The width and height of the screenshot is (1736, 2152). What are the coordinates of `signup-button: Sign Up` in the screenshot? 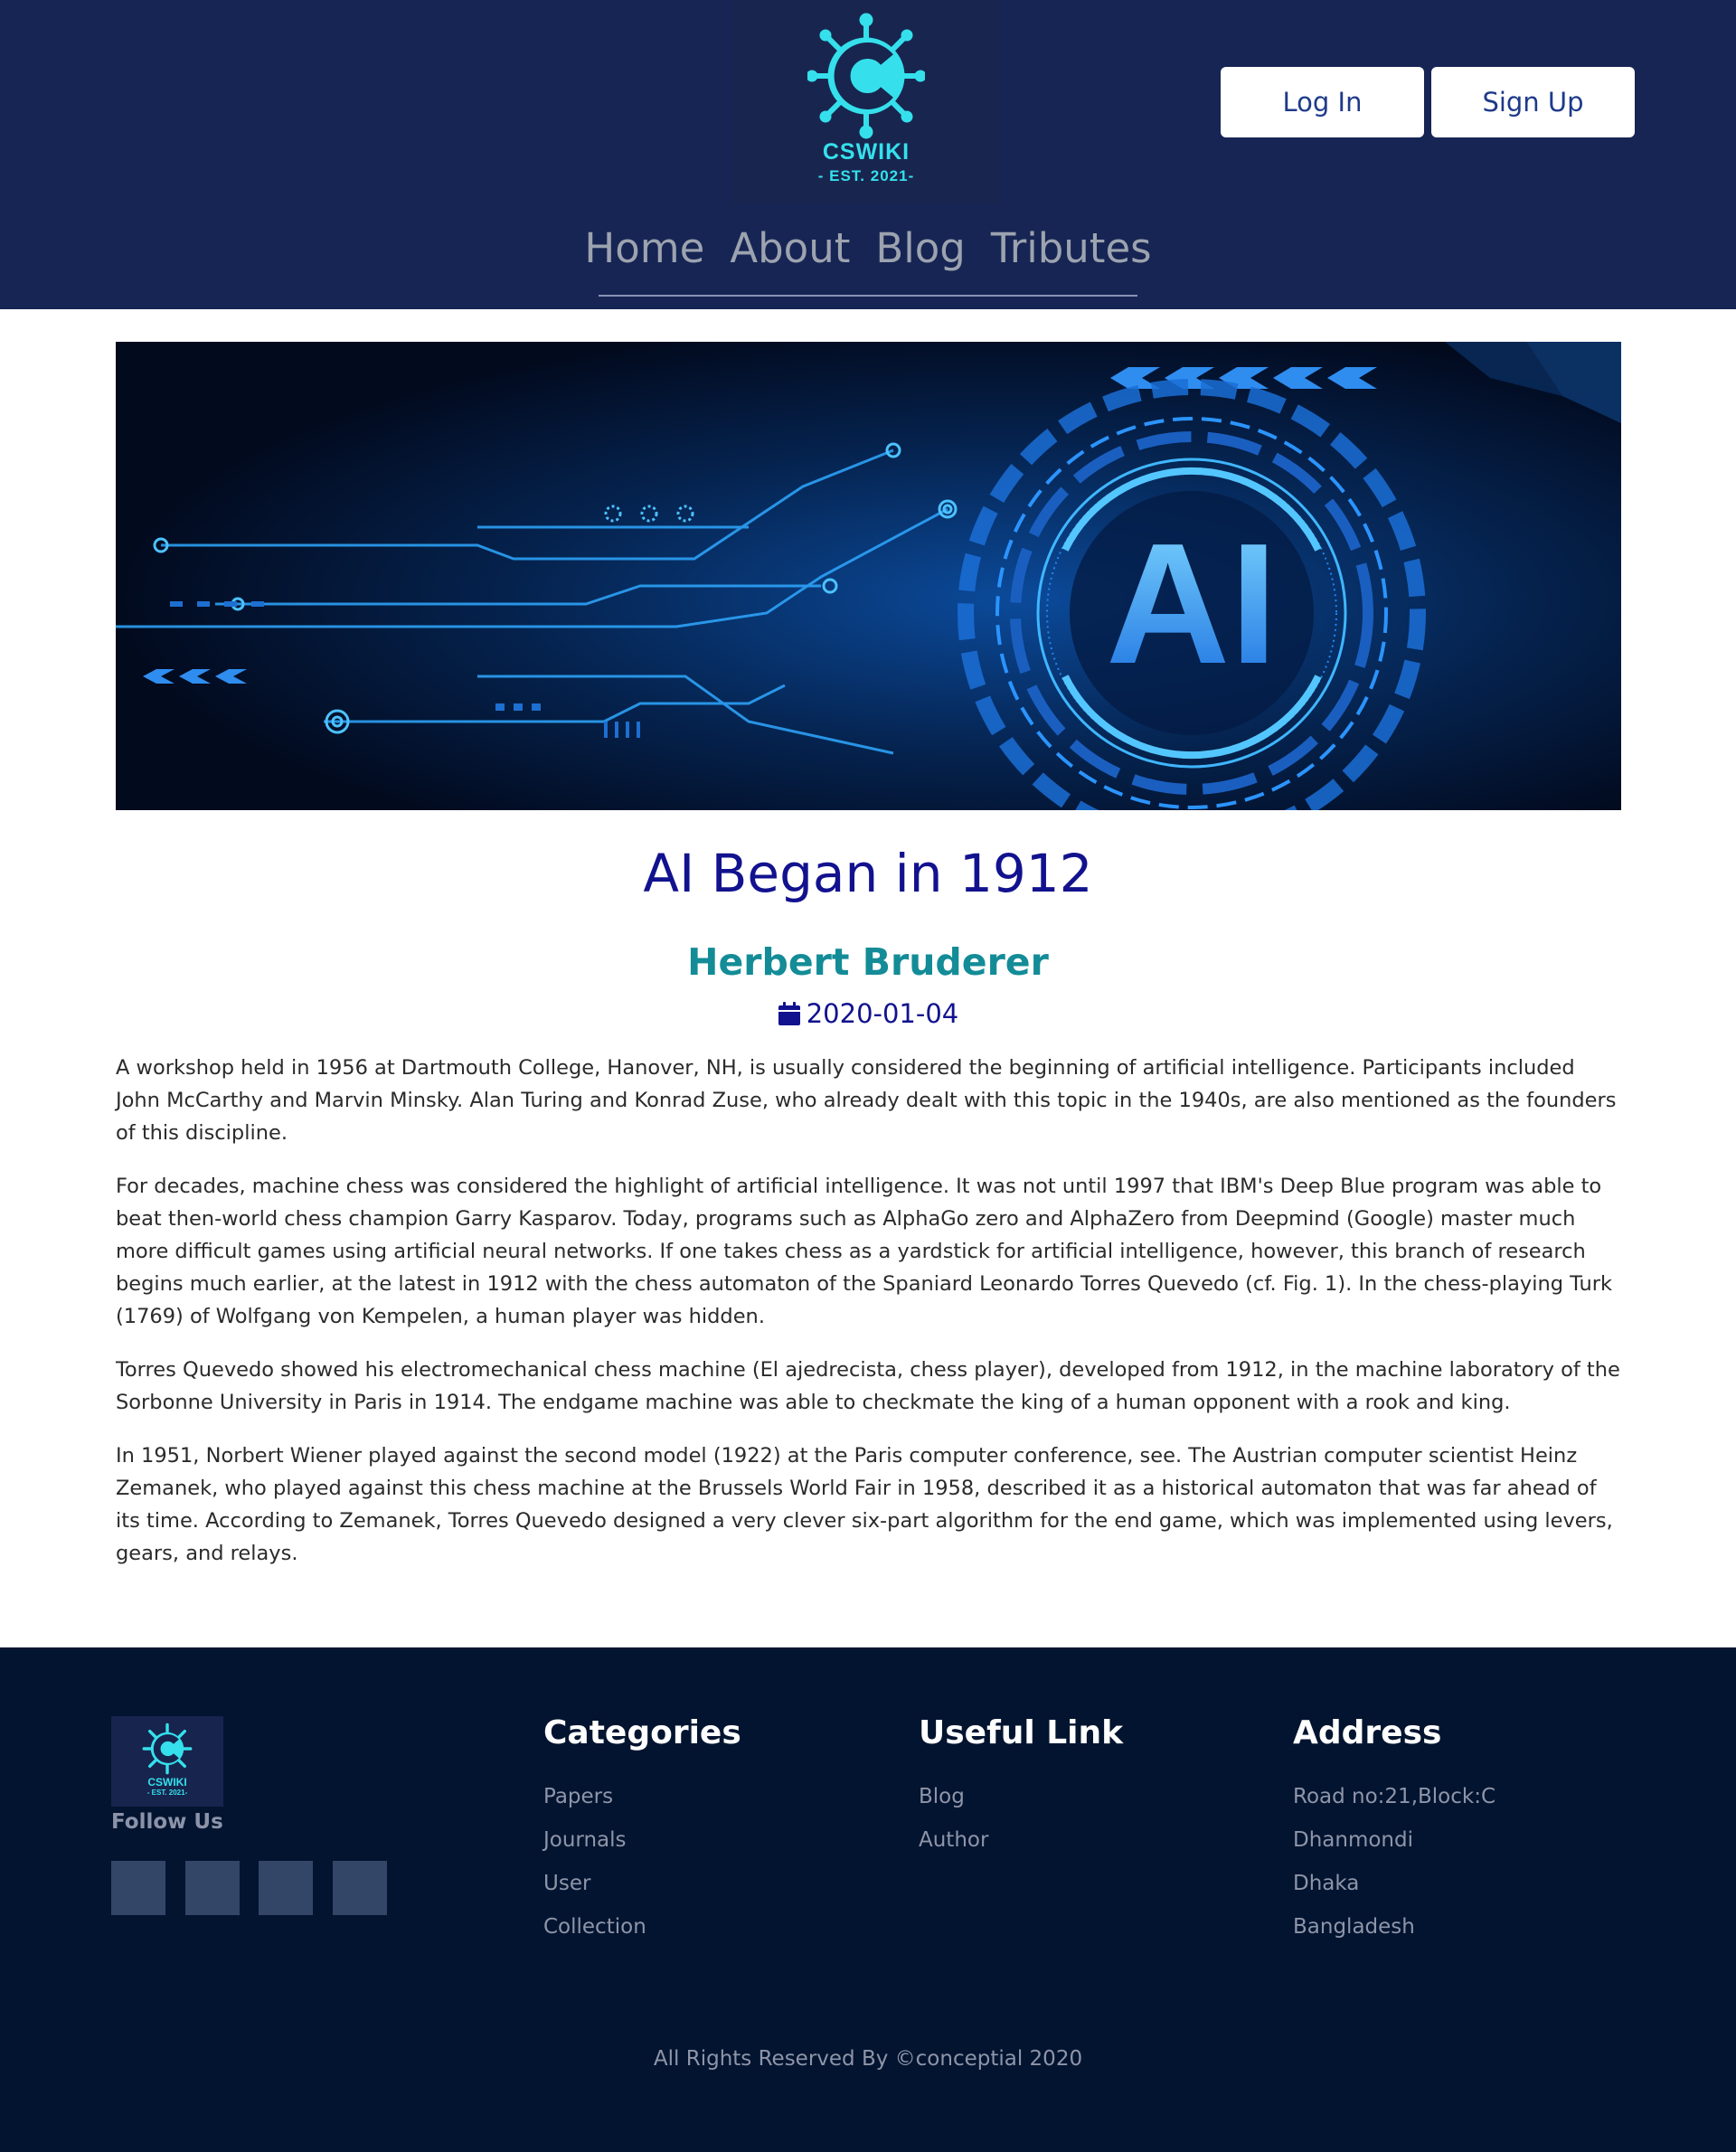 It's located at (1533, 102).